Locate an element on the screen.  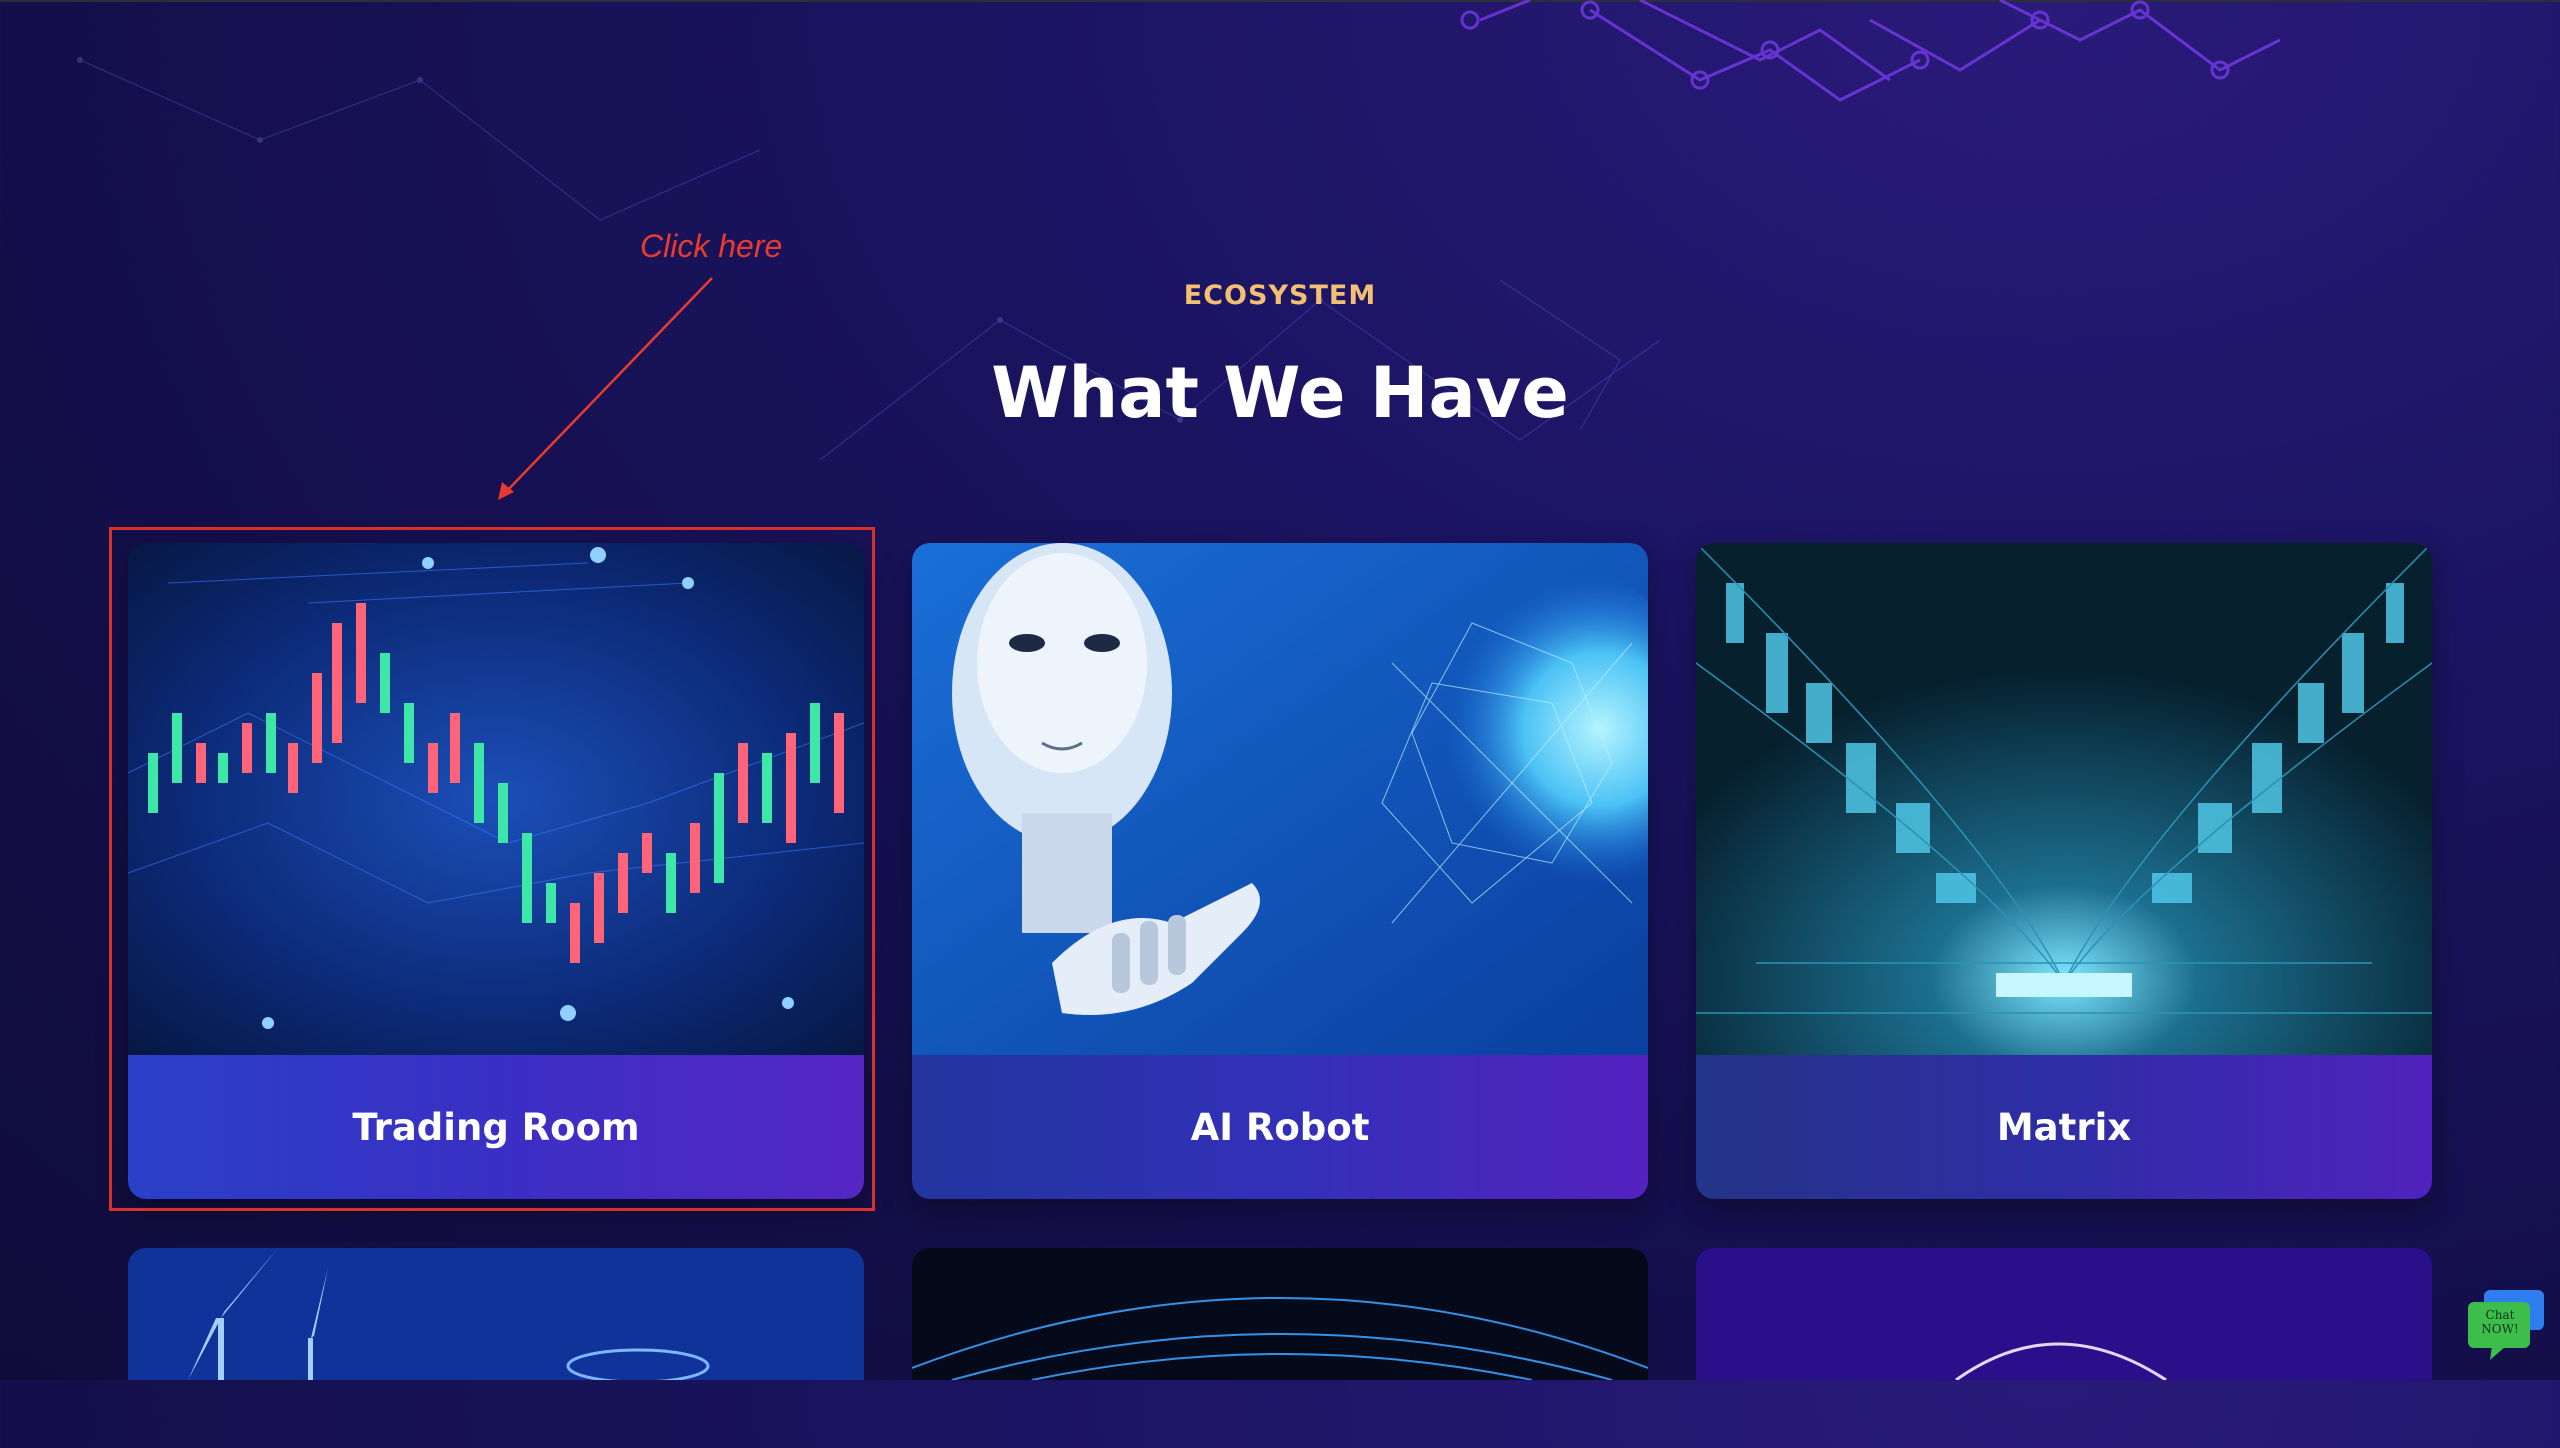
robot-image is located at coordinates (1280, 799).